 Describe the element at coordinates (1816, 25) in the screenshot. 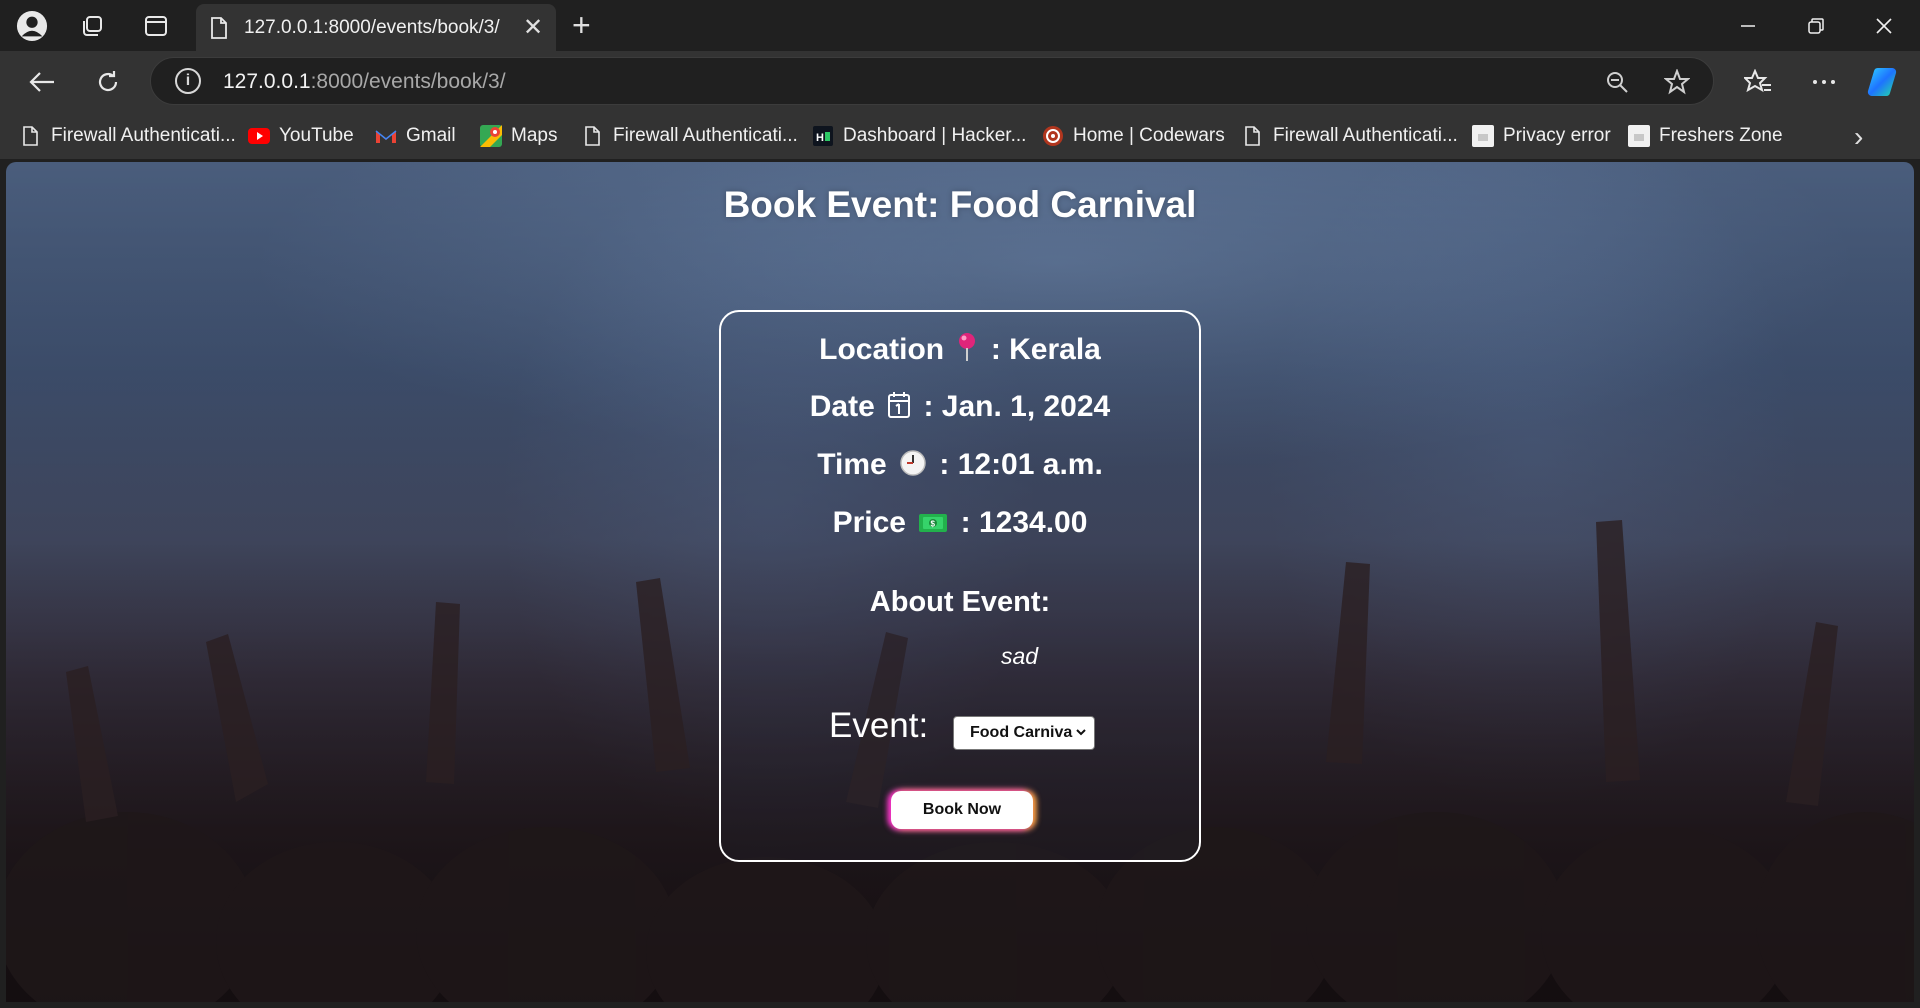

I see `restore-button` at that location.